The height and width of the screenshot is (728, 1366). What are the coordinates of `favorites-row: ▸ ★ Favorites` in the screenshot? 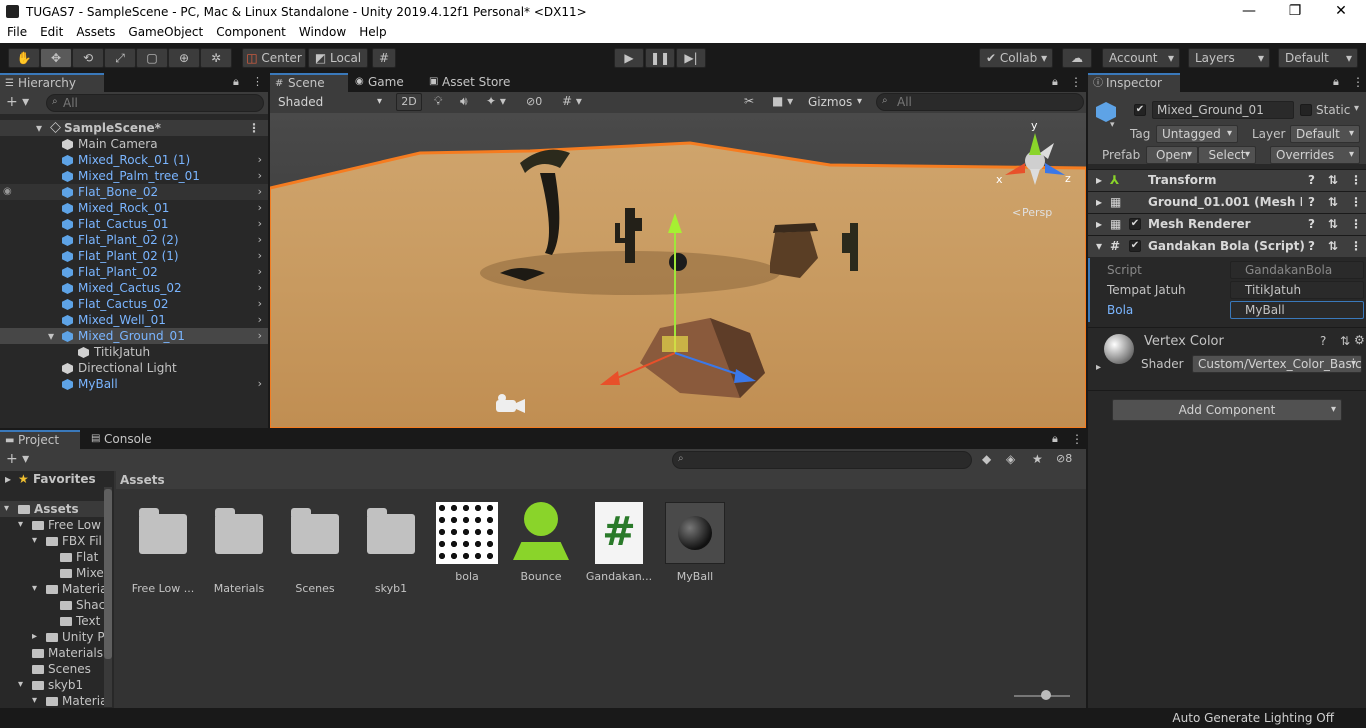 It's located at (57, 479).